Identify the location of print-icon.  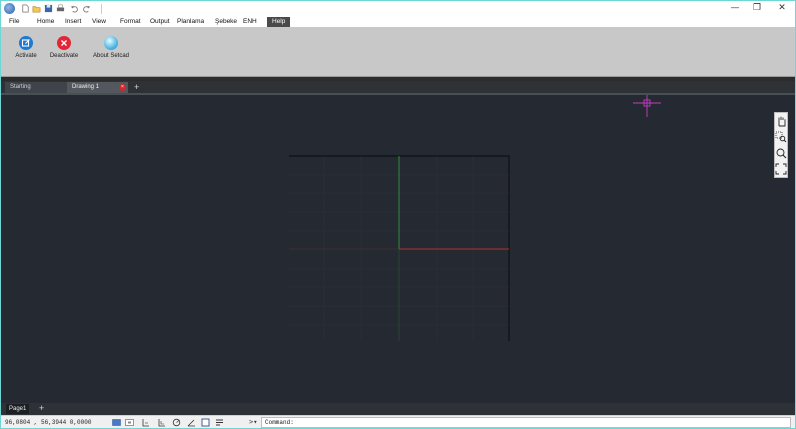
(60, 8).